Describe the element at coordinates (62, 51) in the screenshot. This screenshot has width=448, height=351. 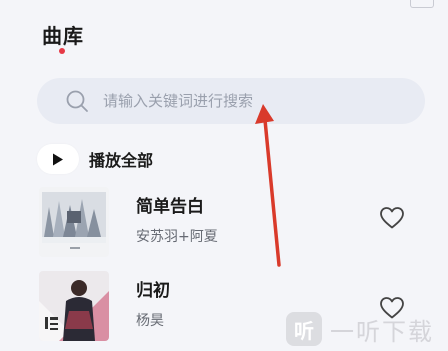
I see `title-indicator-dot` at that location.